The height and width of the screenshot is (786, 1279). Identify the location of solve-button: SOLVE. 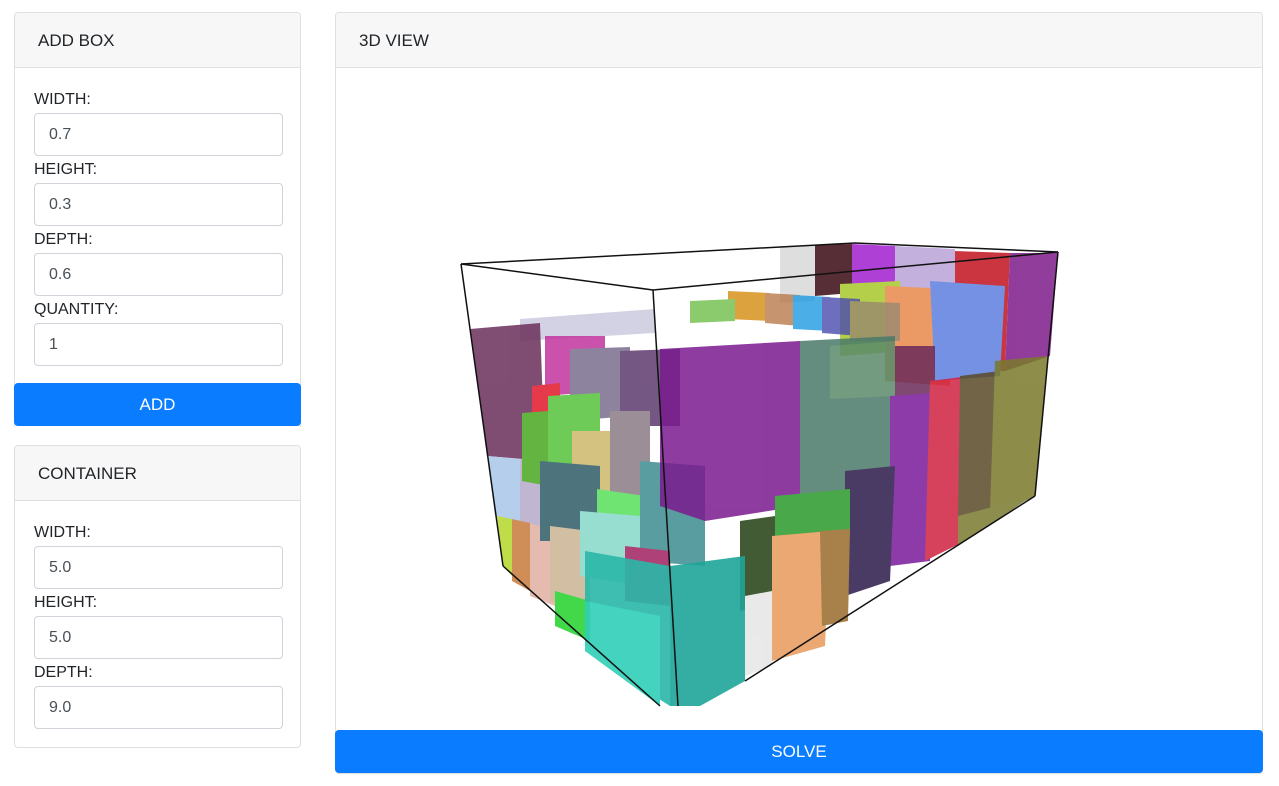
(799, 751).